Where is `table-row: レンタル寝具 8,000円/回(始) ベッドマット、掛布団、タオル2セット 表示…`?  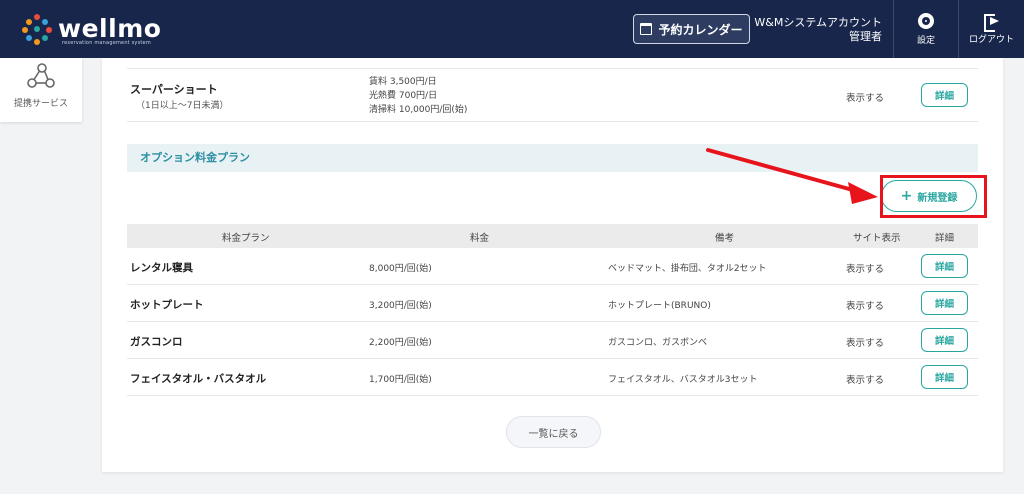
table-row: レンタル寝具 8,000円/回(始) ベッドマット、掛布団、タオル2セット 表示… is located at coordinates (552, 266).